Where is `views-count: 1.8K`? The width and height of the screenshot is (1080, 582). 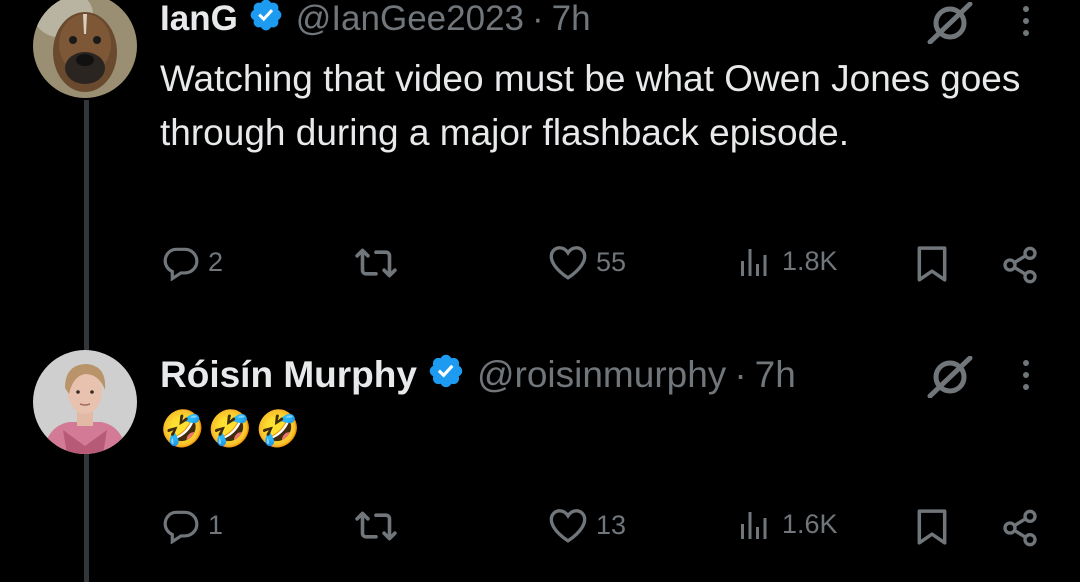 views-count: 1.8K is located at coordinates (810, 260).